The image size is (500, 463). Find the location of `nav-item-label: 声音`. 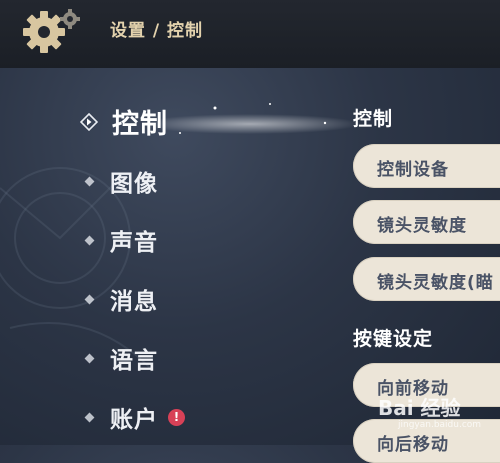

nav-item-label: 声音 is located at coordinates (134, 243).